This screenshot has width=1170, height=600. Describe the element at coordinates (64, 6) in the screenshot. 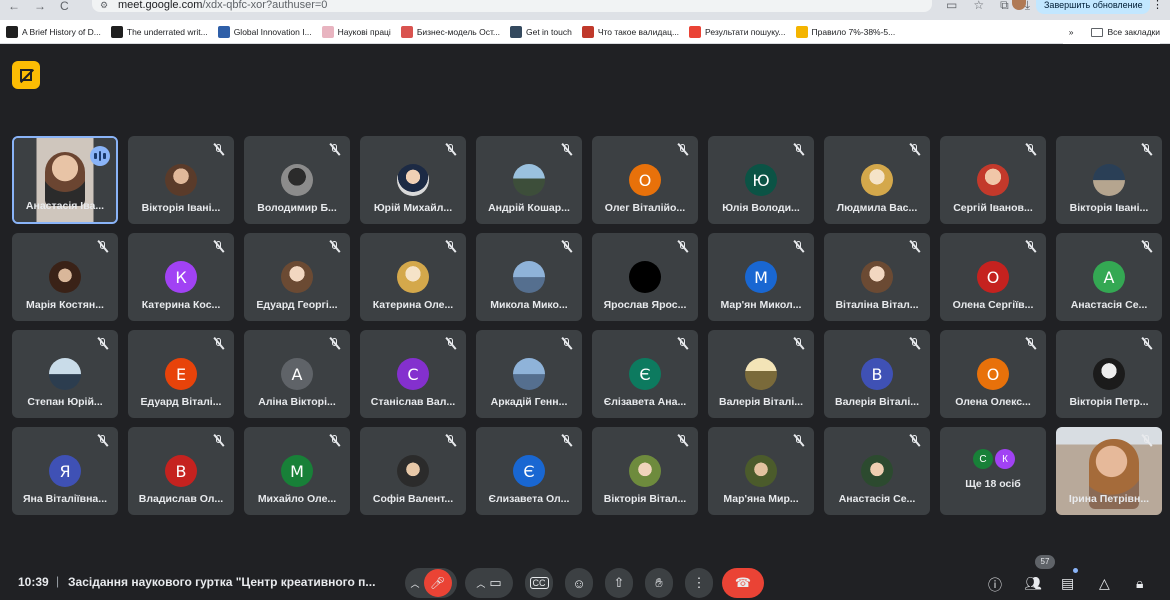

I see `reload-icon: C` at that location.